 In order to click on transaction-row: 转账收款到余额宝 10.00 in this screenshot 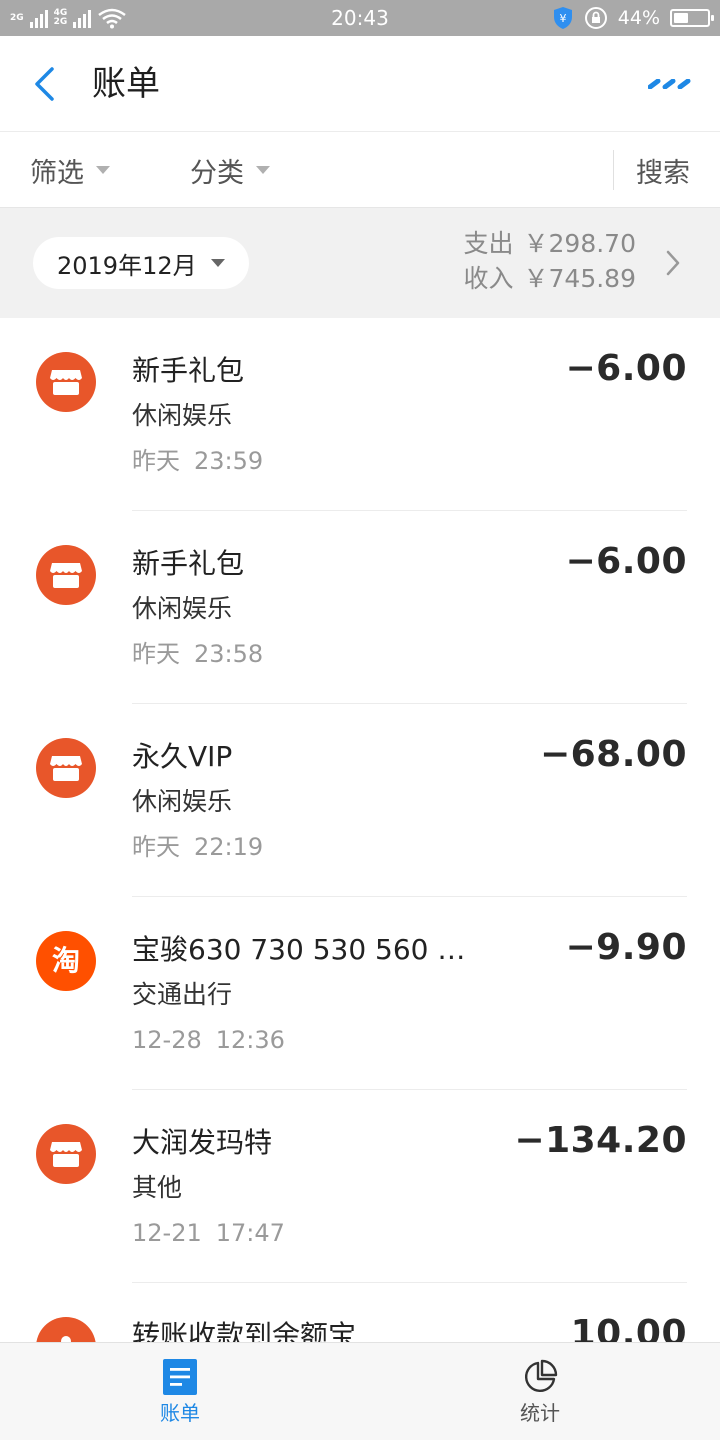, I will do `click(360, 1312)`.